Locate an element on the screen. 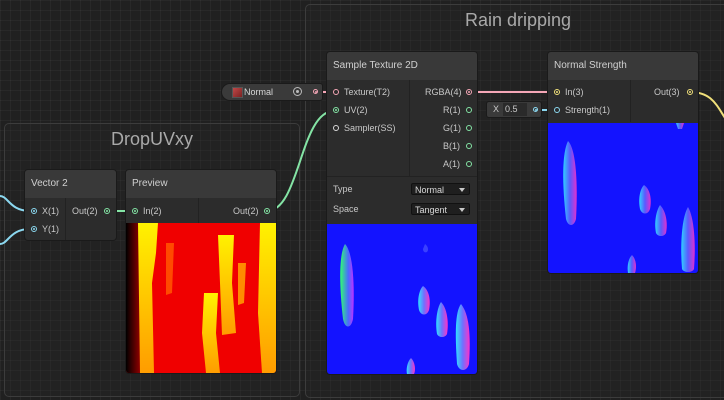  strength-value-field: 0.5 is located at coordinates (515, 109).